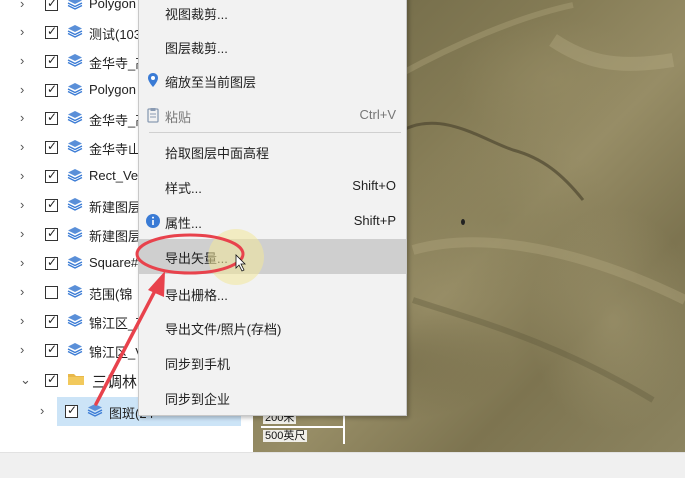  I want to click on layer-label: 金华寺山, so click(115, 149).